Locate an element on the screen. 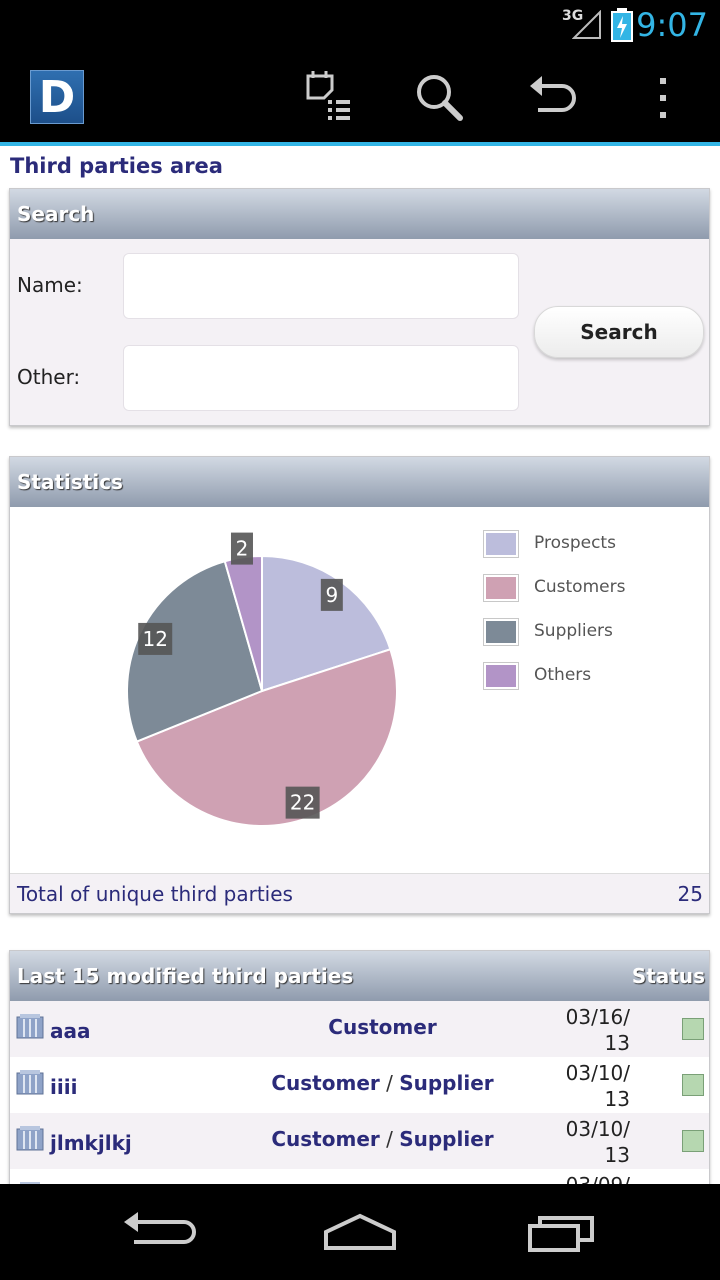 The width and height of the screenshot is (720, 1280). table-row: jlmkjlkj Customer / Supplier 03/10/13 is located at coordinates (359, 1141).